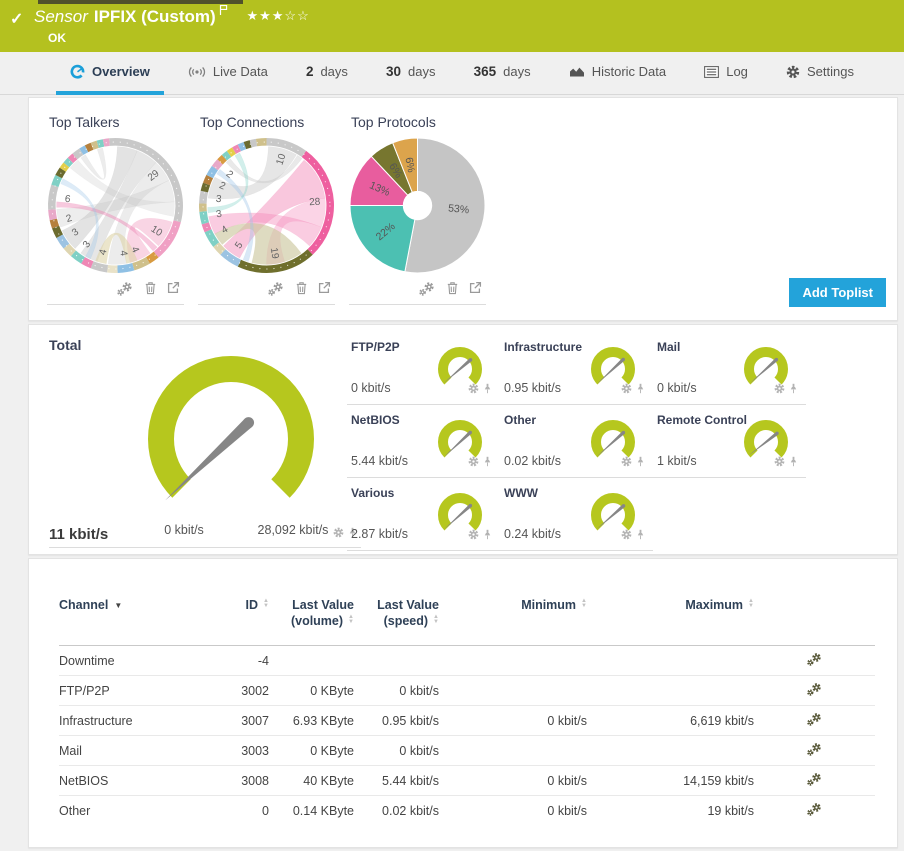  What do you see at coordinates (134, 811) in the screenshot?
I see `cell-channel: Other` at bounding box center [134, 811].